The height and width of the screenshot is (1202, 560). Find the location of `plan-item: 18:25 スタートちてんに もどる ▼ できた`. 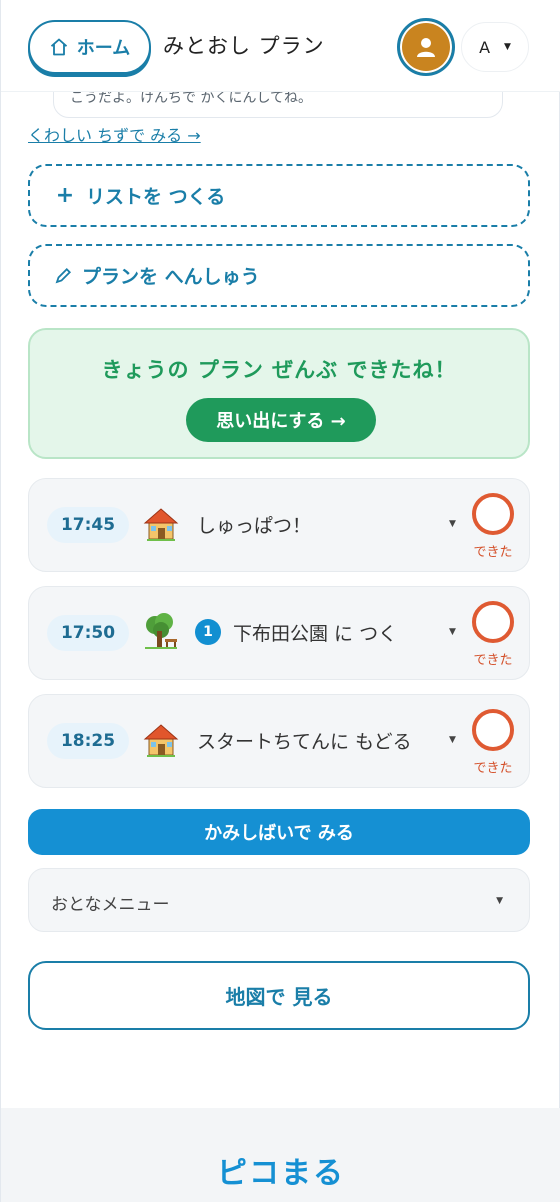

plan-item: 18:25 スタートちてんに もどる ▼ できた is located at coordinates (279, 741).